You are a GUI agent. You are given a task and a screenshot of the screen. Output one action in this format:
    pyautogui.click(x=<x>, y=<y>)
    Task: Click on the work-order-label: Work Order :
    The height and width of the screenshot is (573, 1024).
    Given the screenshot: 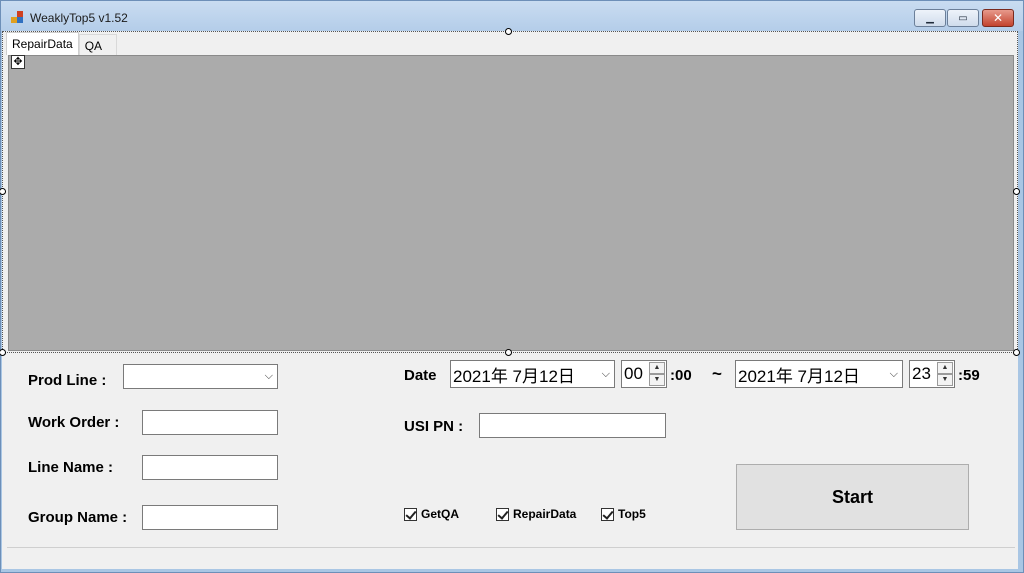 What is the action you would take?
    pyautogui.click(x=74, y=422)
    